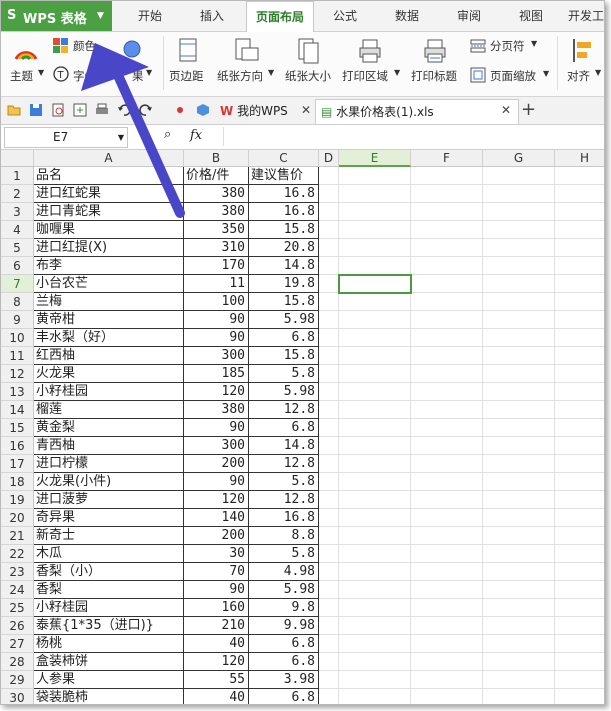 The height and width of the screenshot is (711, 611). What do you see at coordinates (133, 130) in the screenshot?
I see `annotation-arrow-icon` at bounding box center [133, 130].